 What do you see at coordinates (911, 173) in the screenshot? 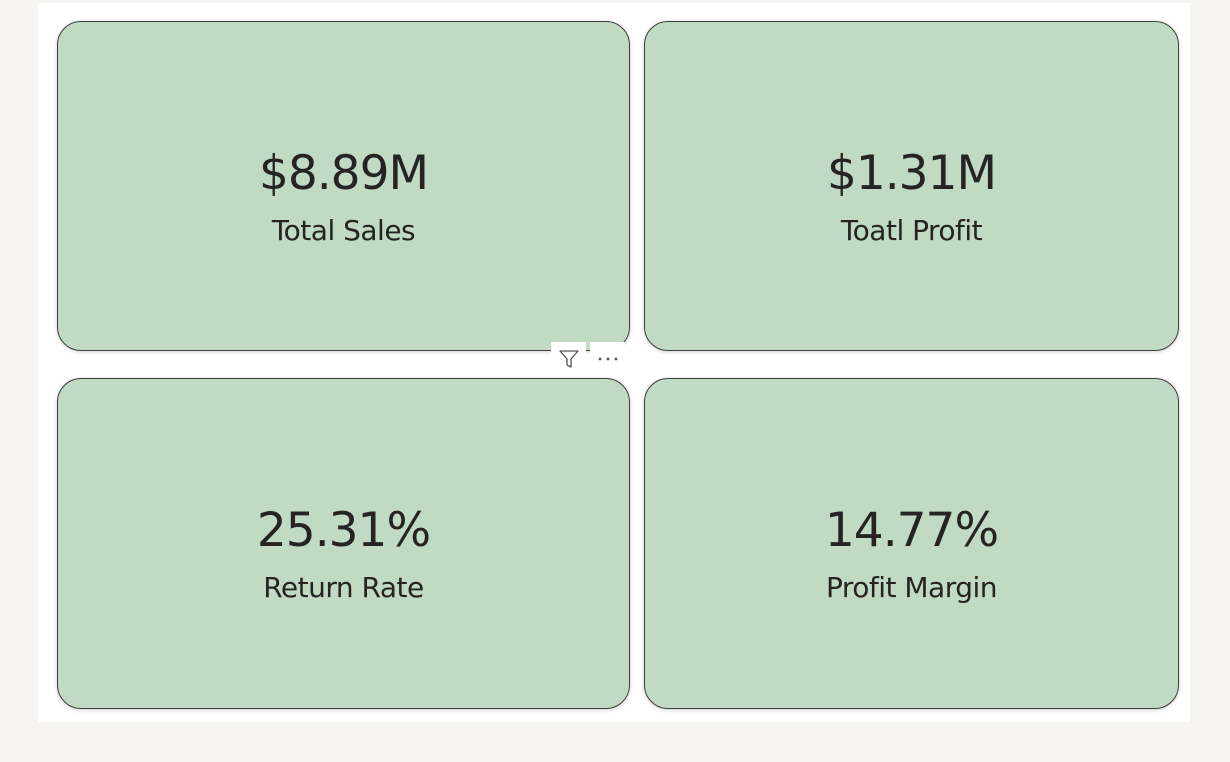
I see `kpi-value: $1.31M` at bounding box center [911, 173].